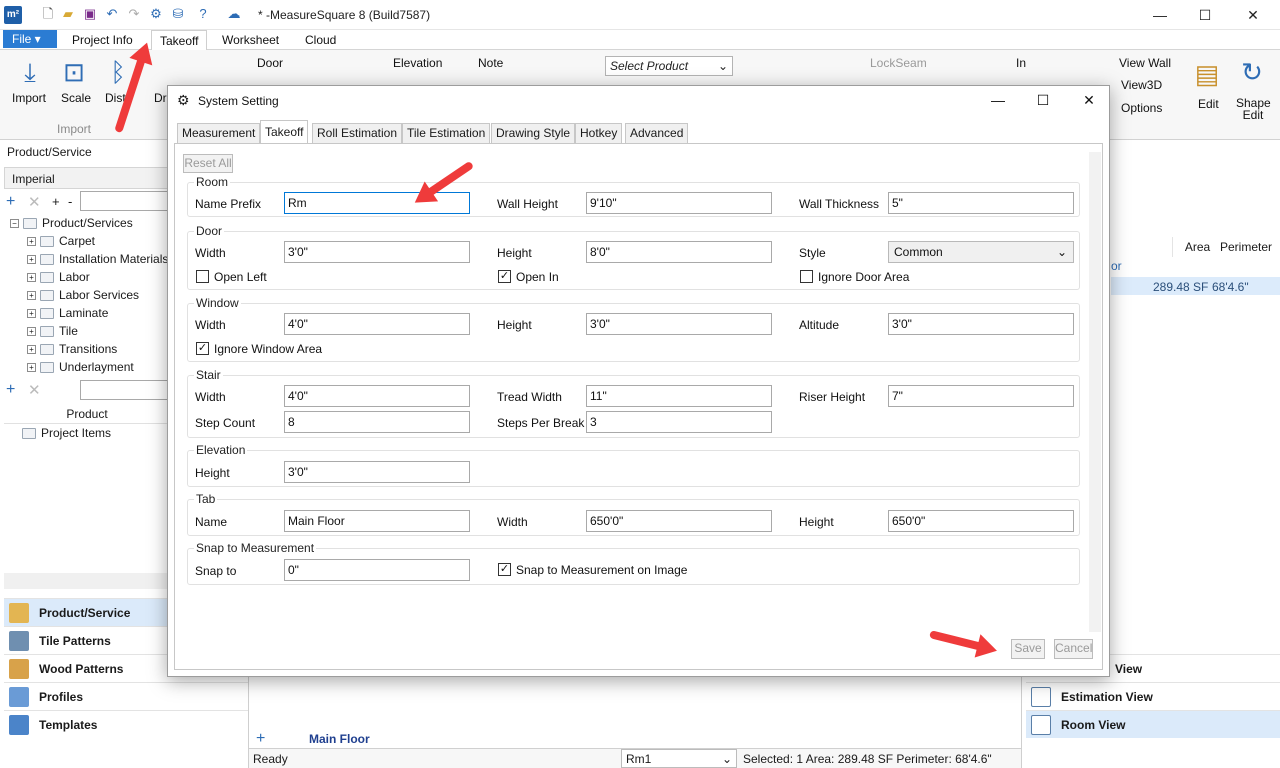 This screenshot has height=768, width=1280. Describe the element at coordinates (679, 758) in the screenshot. I see `room-selector: Rm1 ⌄` at that location.